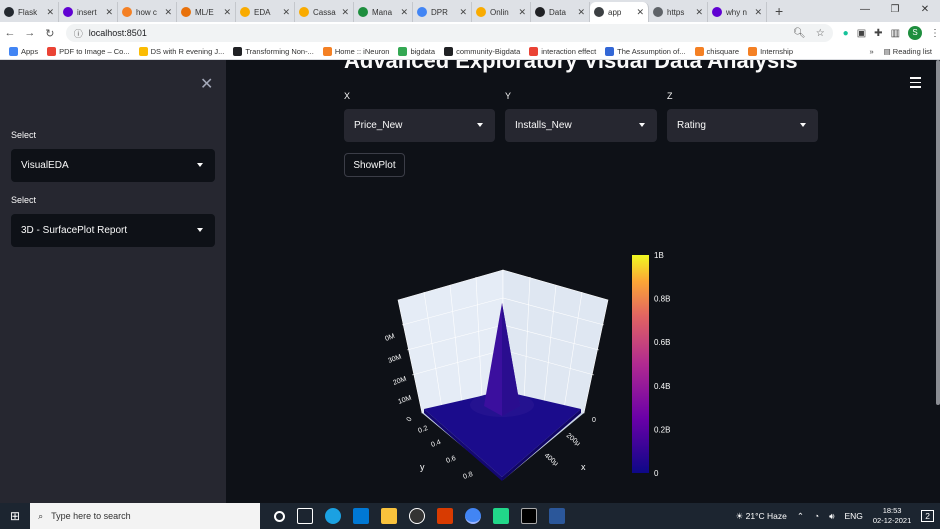  I want to click on chrome-icon, so click(473, 516).